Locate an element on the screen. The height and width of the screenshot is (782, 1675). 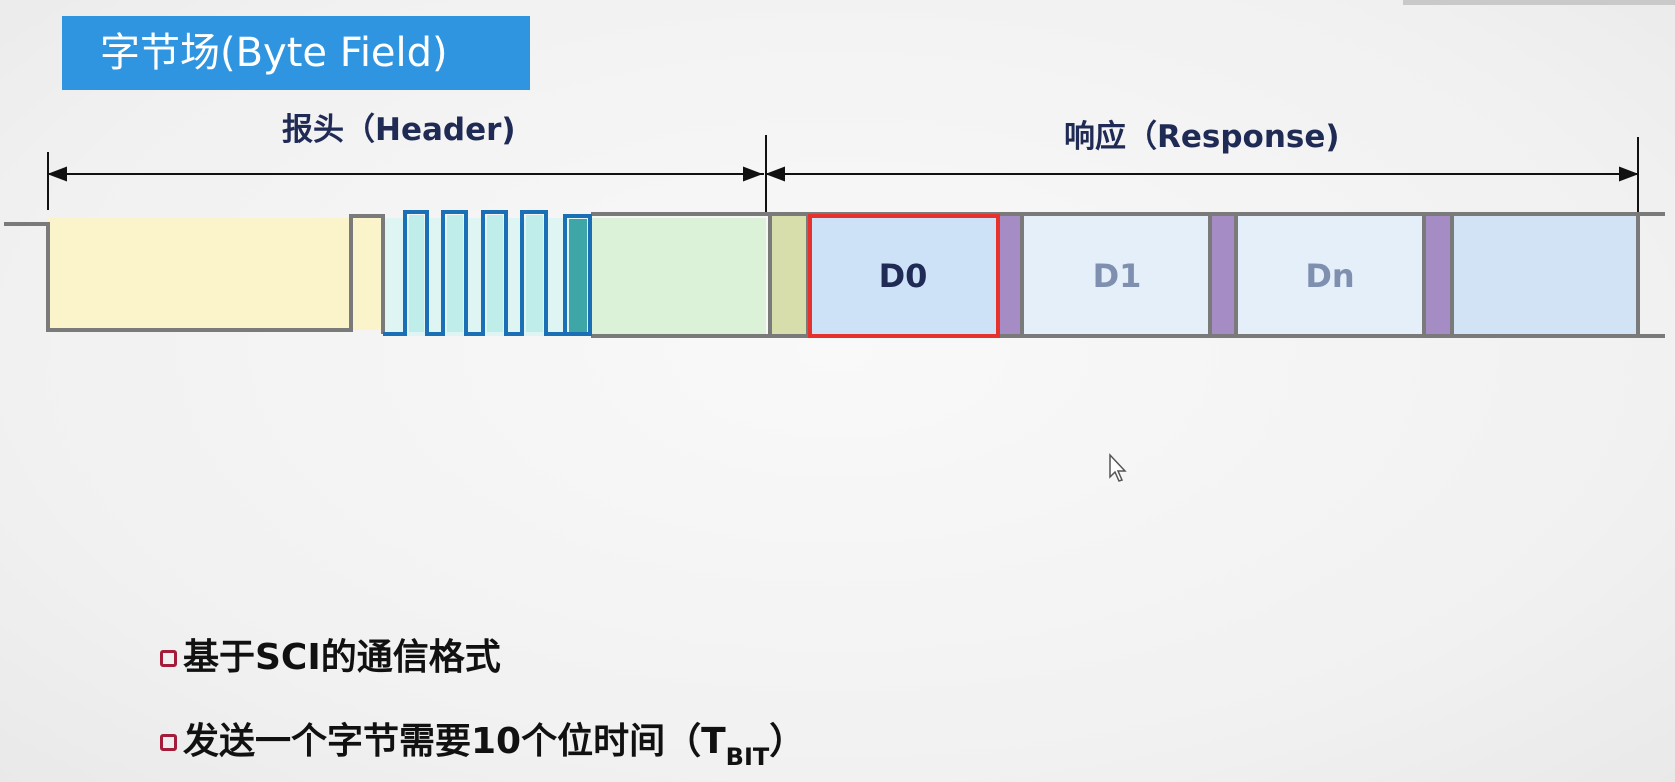
stop-bit-dn is located at coordinates (1436, 276).